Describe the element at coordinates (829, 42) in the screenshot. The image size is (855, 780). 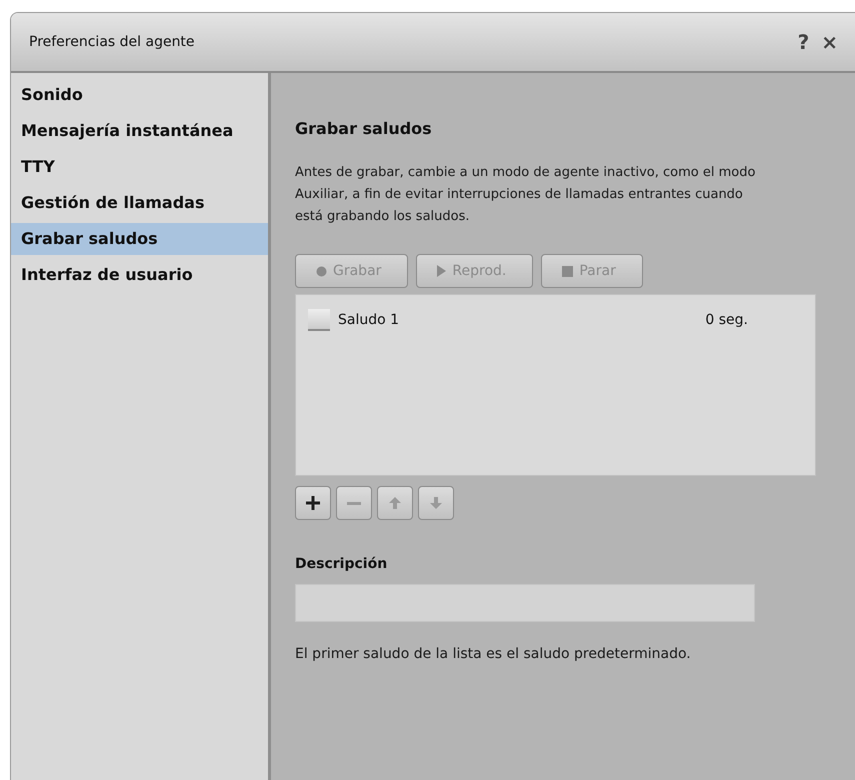
I see `close-button: ×` at that location.